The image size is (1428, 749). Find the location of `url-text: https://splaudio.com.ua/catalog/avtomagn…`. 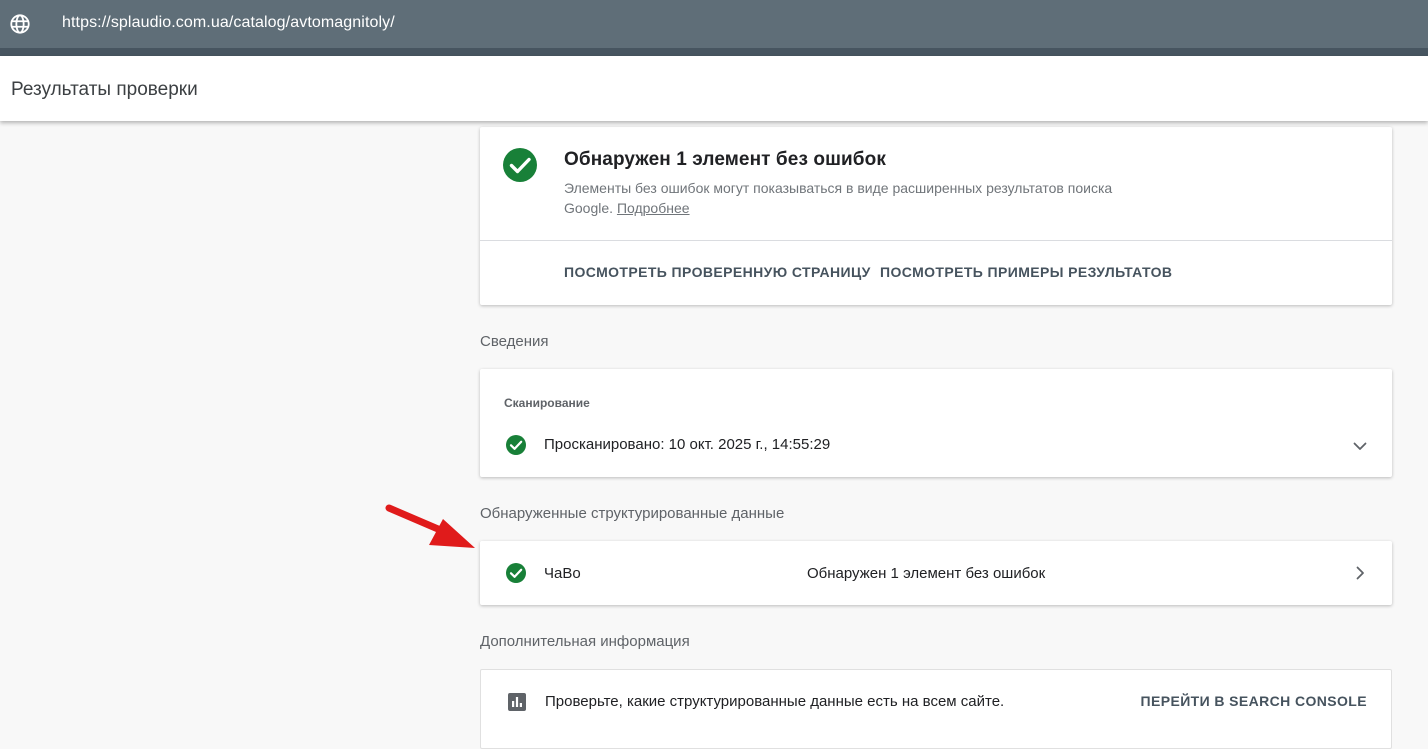

url-text: https://splaudio.com.ua/catalog/avtomagn… is located at coordinates (228, 23).